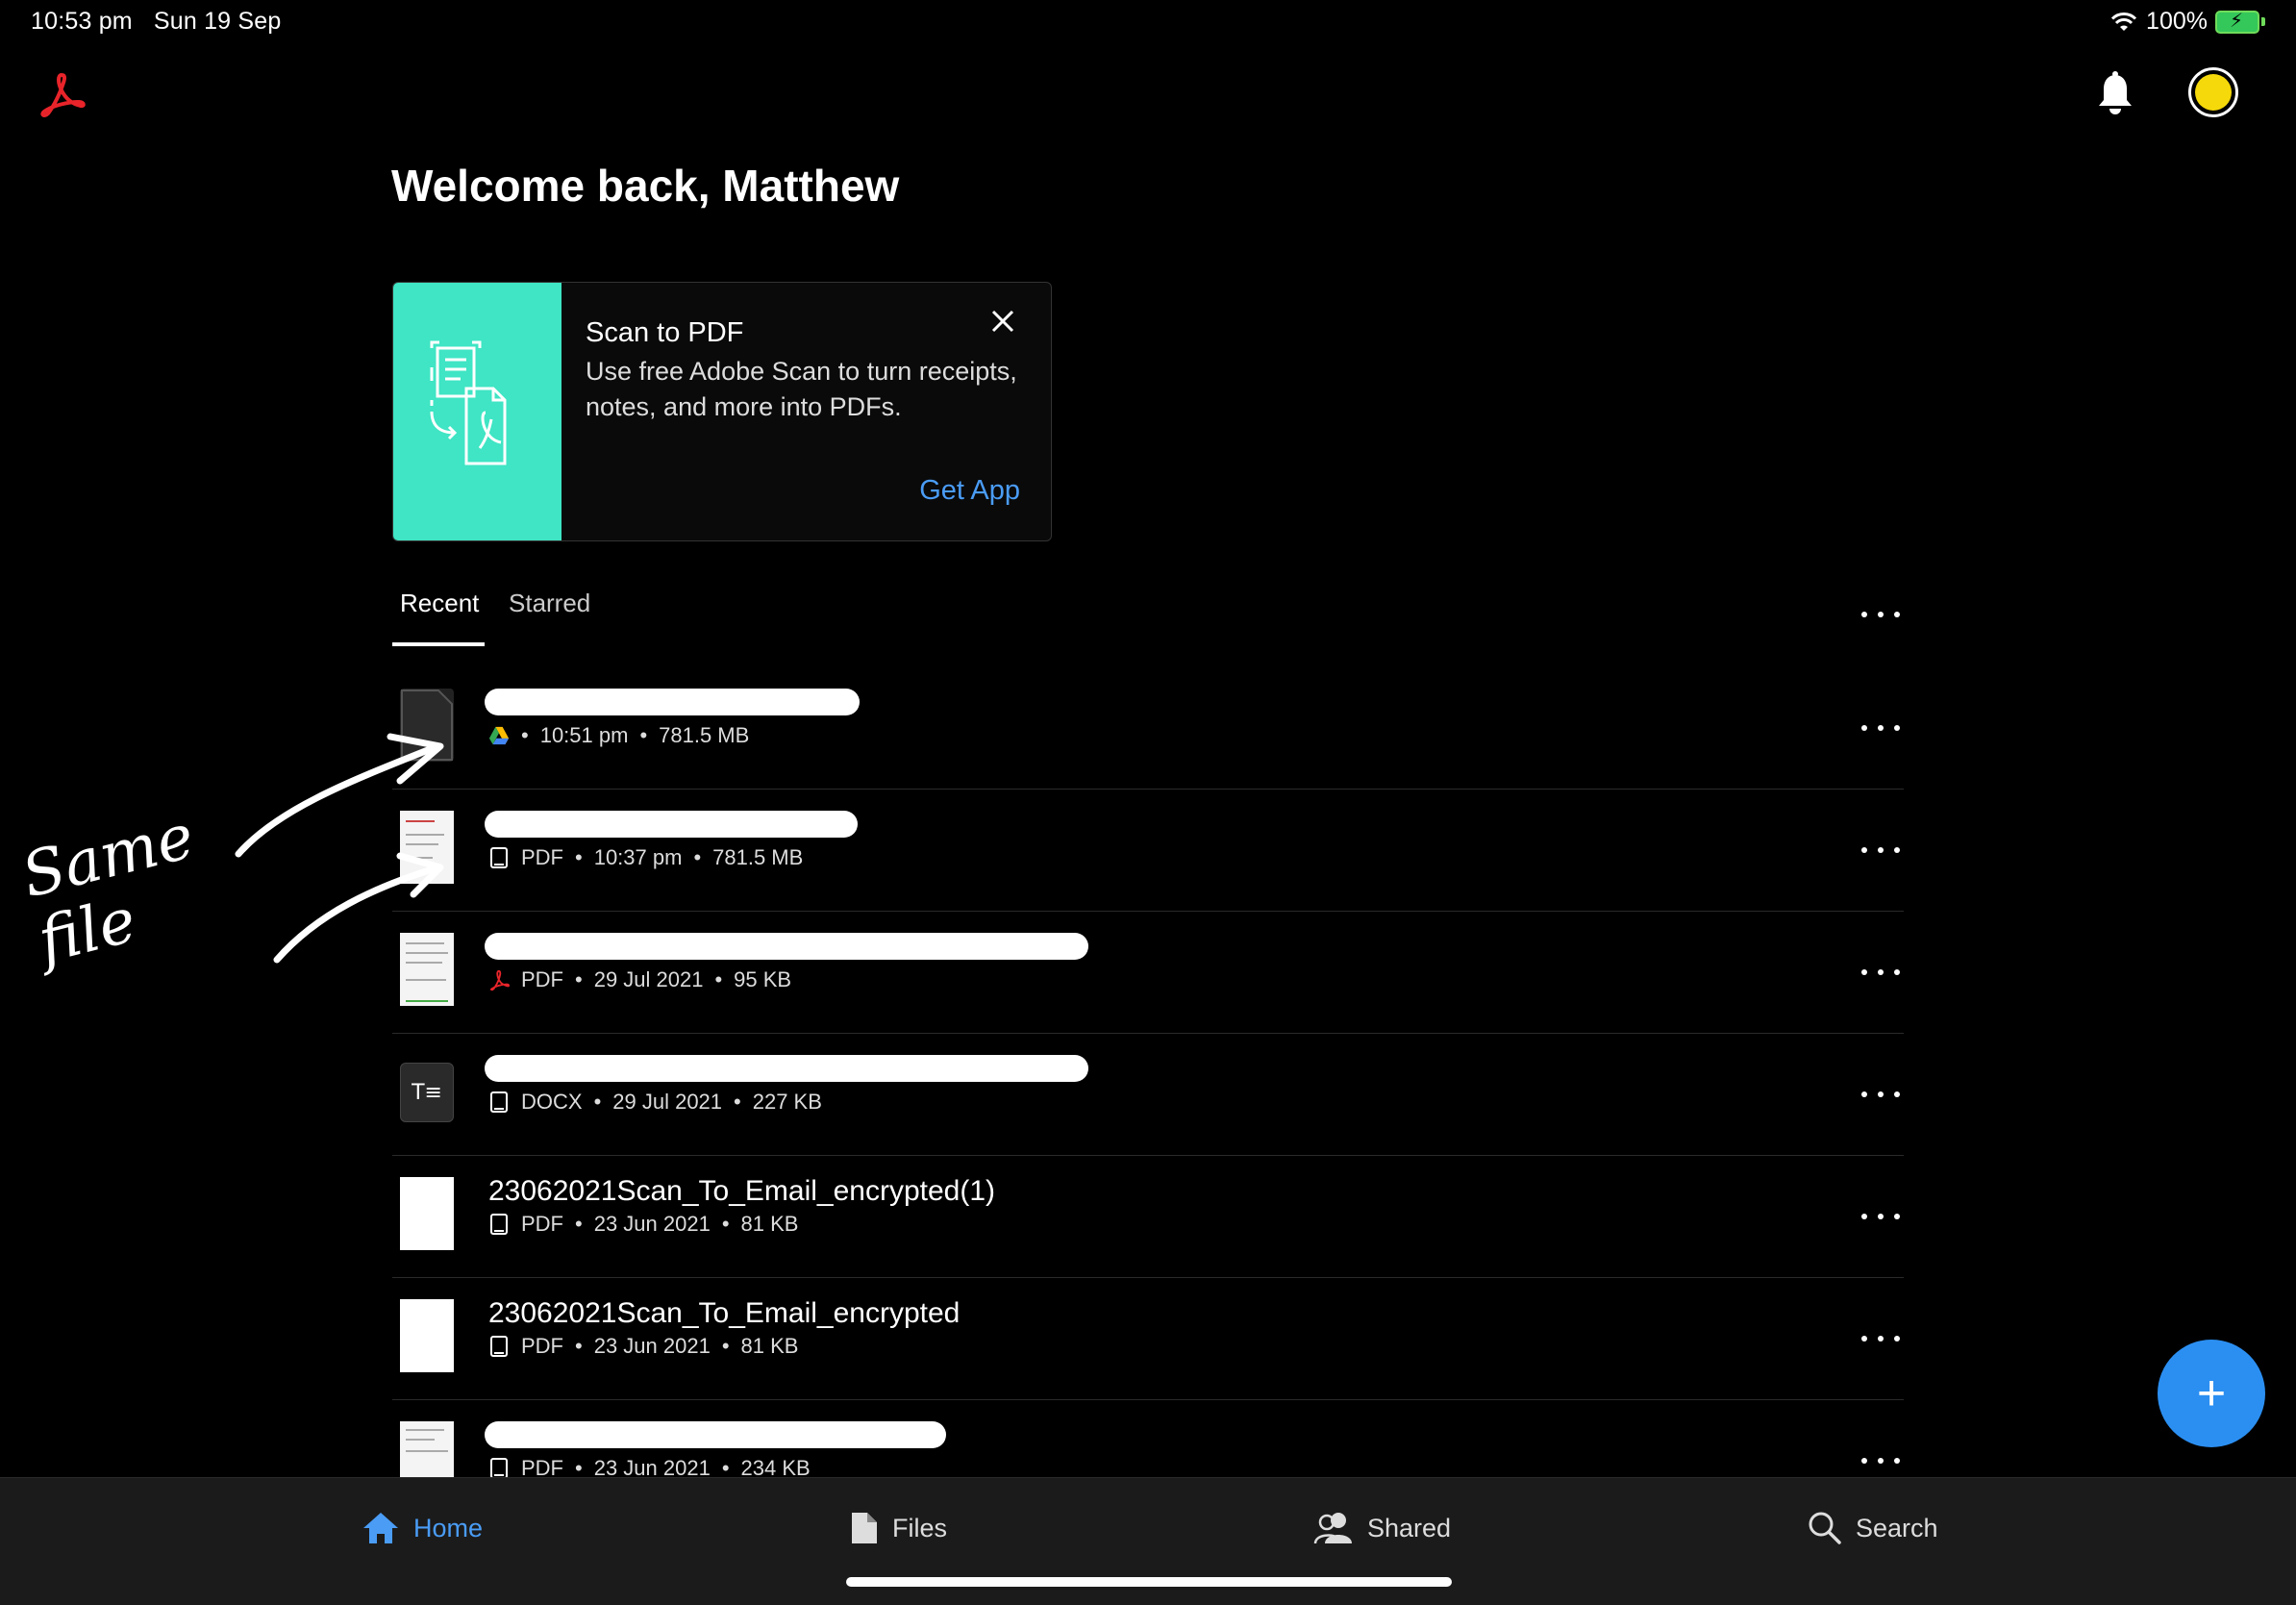 The image size is (2296, 1605). What do you see at coordinates (638, 857) in the screenshot?
I see `file-time: 10:37 pm` at bounding box center [638, 857].